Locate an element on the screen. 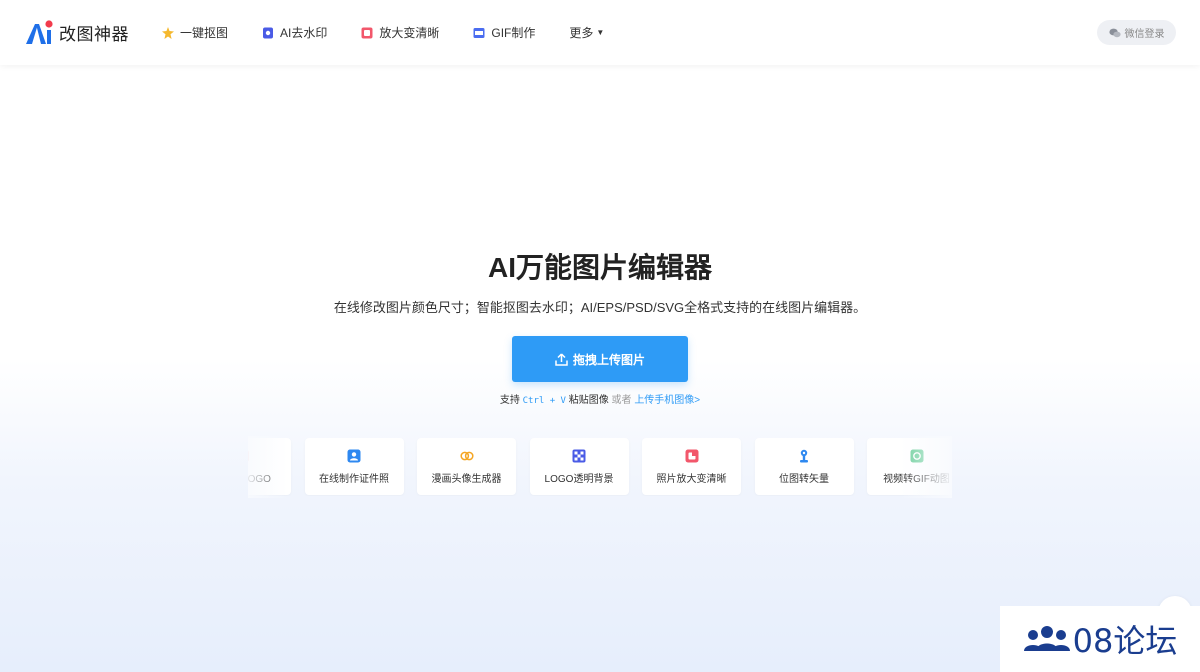 The width and height of the screenshot is (1200, 672). gif-icon is located at coordinates (479, 32).